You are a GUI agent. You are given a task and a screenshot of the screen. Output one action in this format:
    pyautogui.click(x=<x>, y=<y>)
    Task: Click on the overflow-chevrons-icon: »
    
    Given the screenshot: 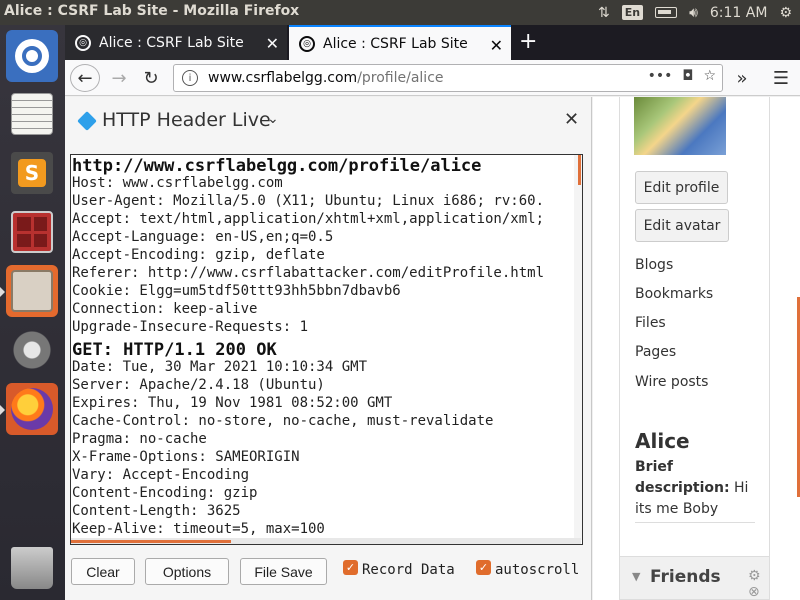 What is the action you would take?
    pyautogui.click(x=742, y=78)
    